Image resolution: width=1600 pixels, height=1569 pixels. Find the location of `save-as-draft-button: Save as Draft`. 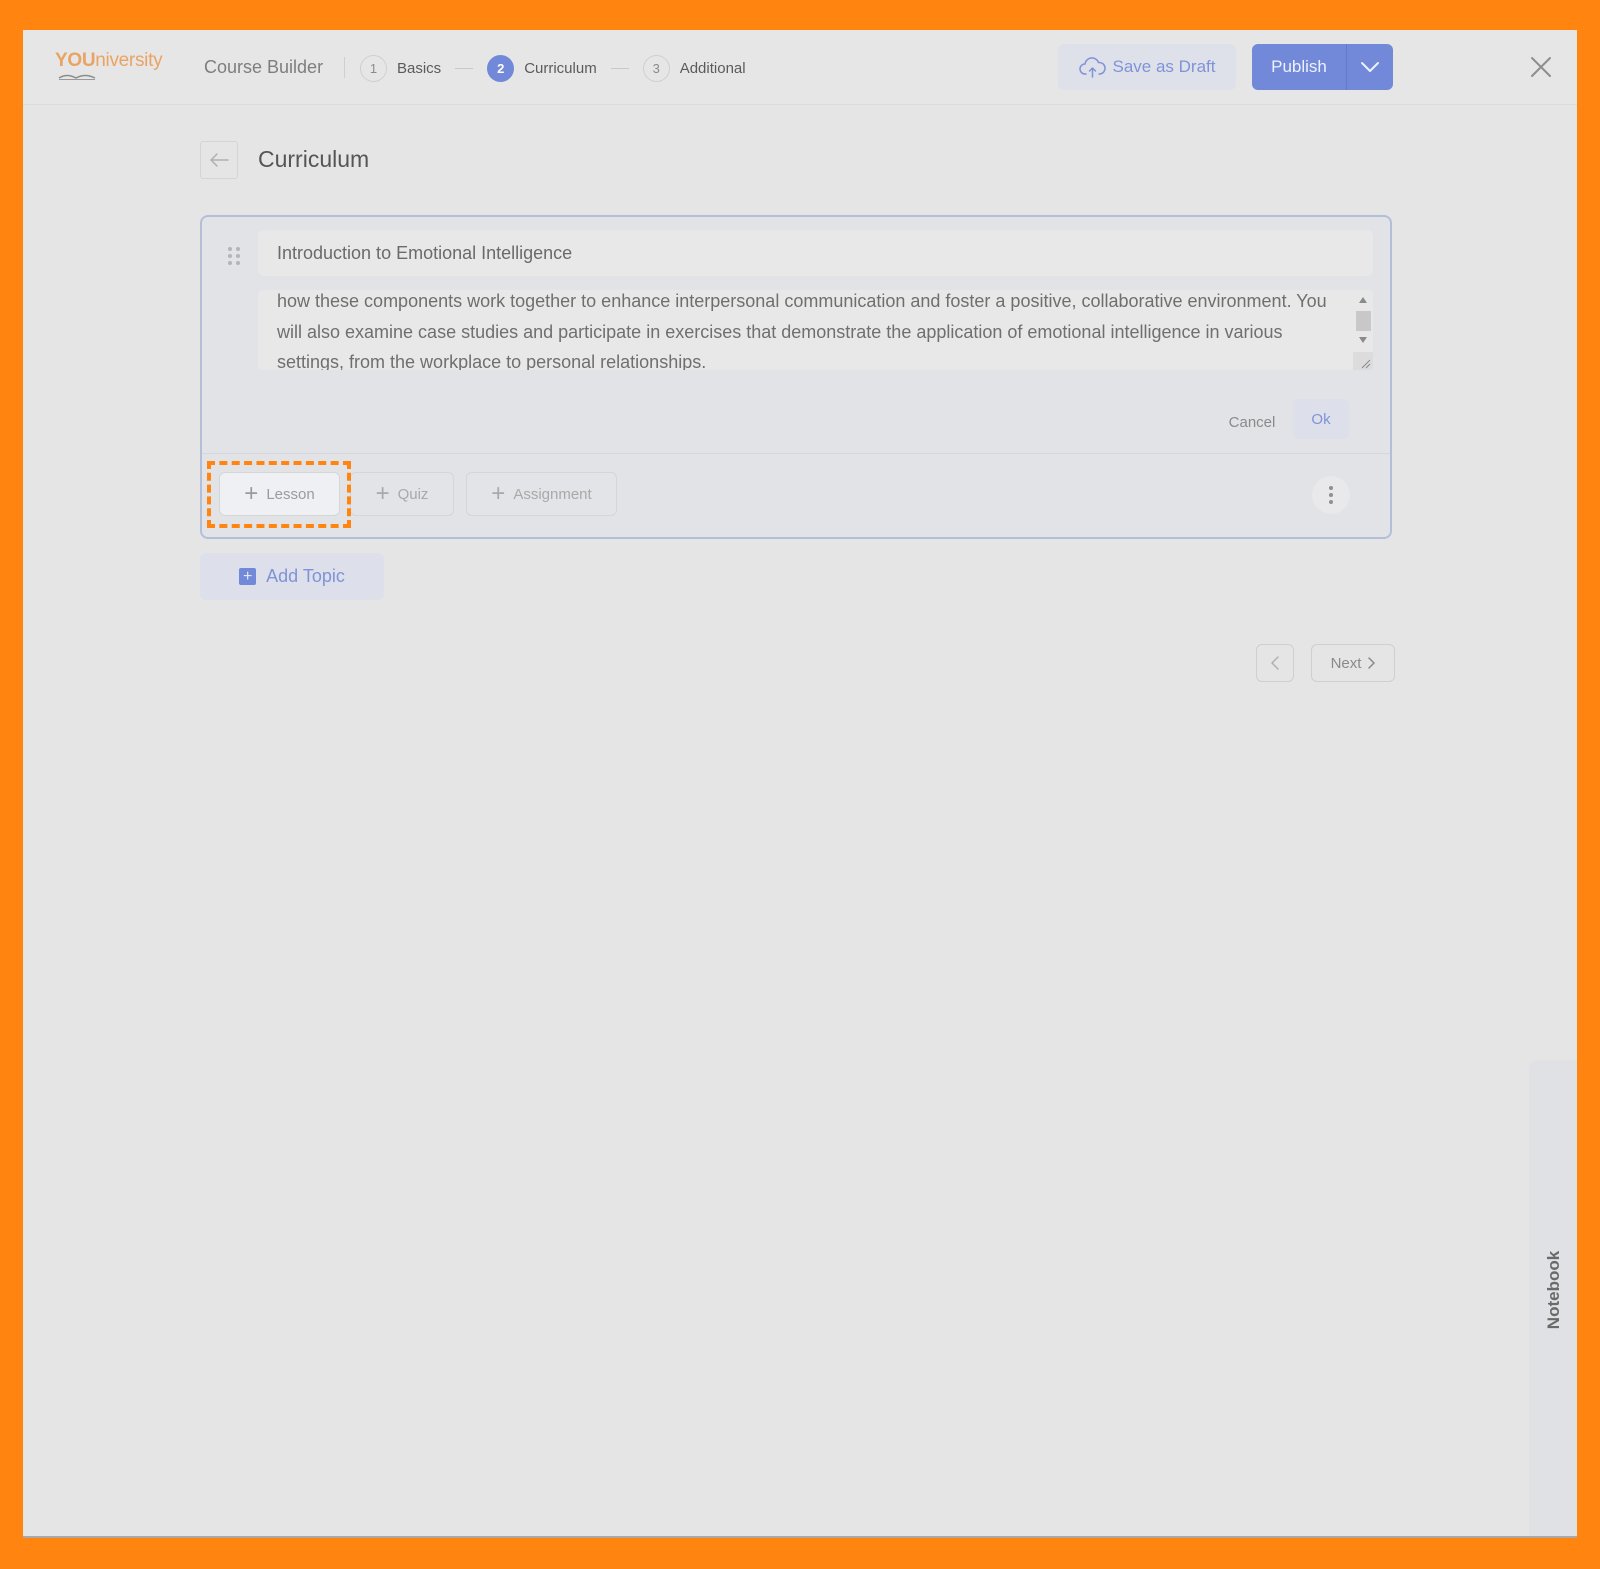

save-as-draft-button: Save as Draft is located at coordinates (1147, 67).